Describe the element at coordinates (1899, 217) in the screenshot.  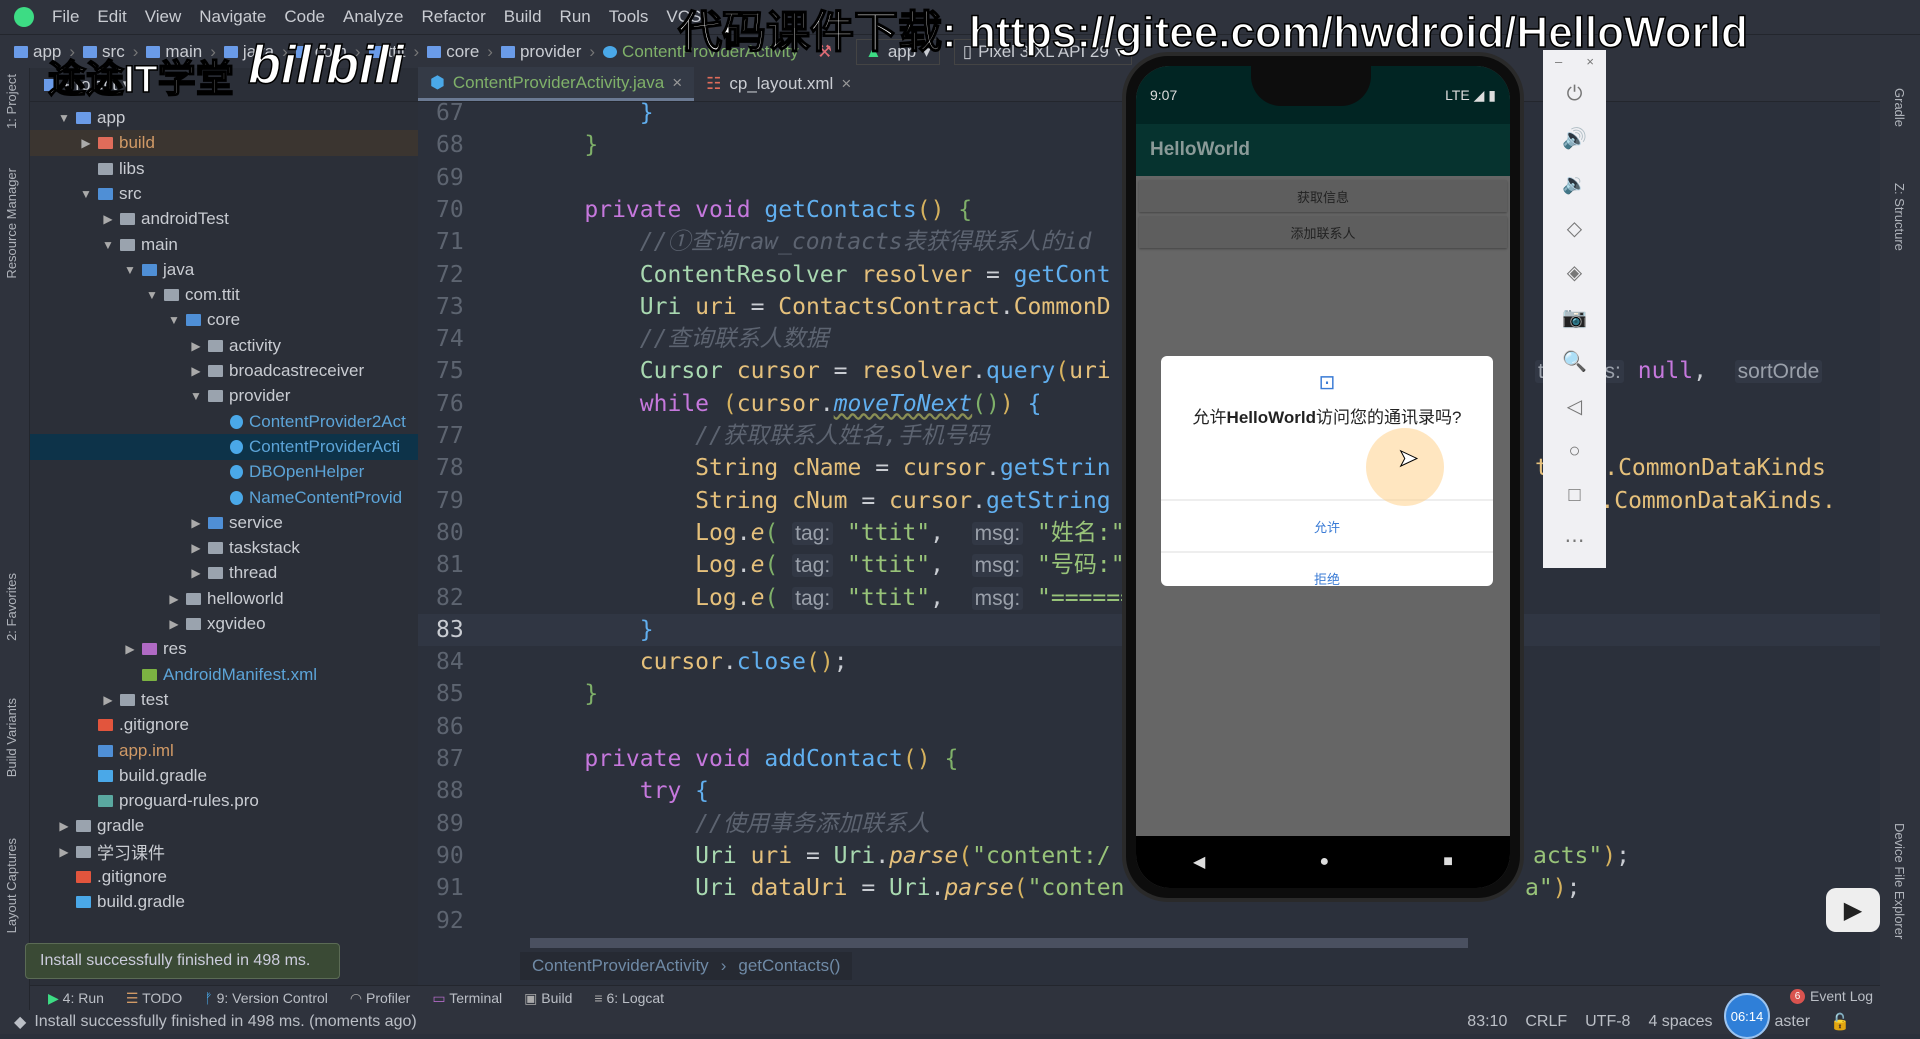
I see `structure-button: Z: Structure` at that location.